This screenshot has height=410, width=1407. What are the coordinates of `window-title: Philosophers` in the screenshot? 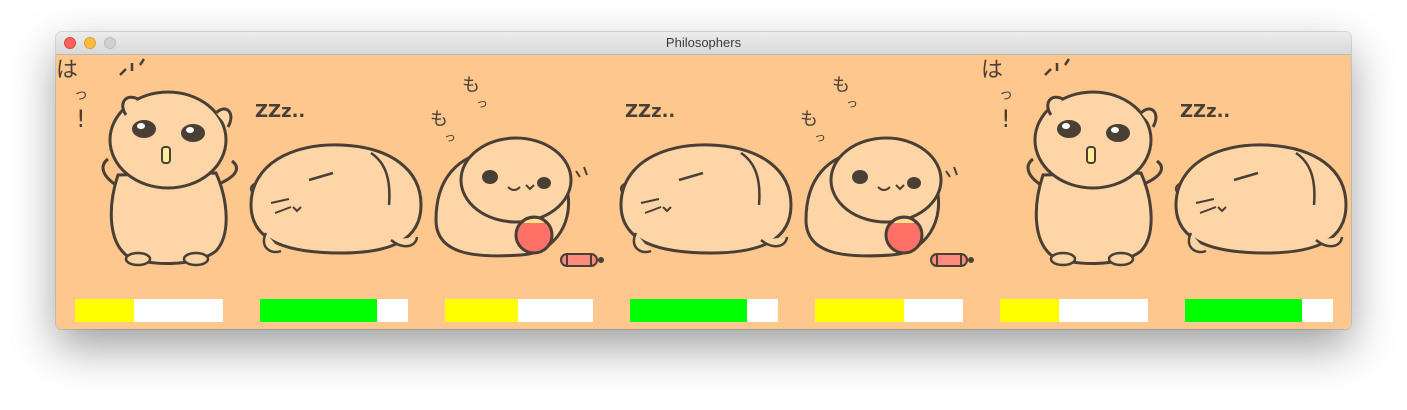 It's located at (703, 42).